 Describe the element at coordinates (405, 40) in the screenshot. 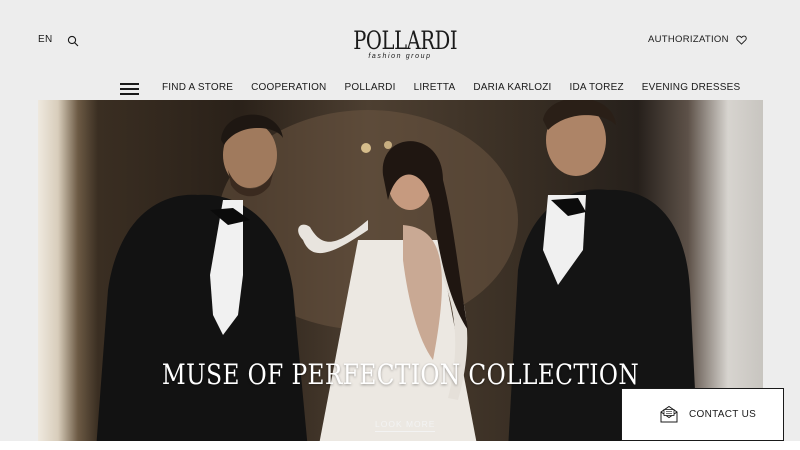

I see `logo-wordmark: POLLARDI` at that location.